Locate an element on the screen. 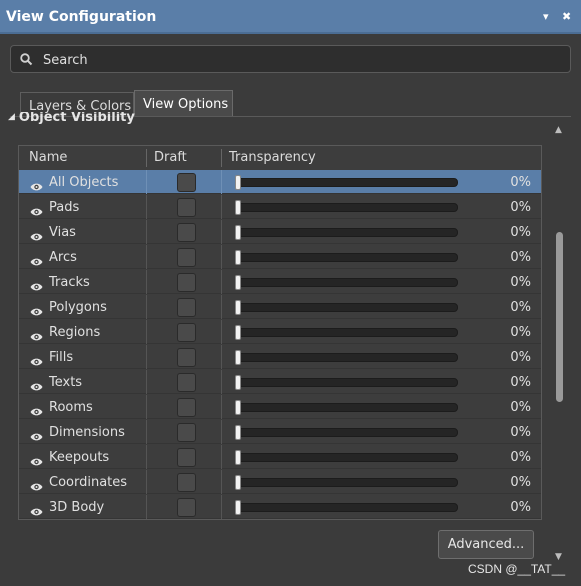 The width and height of the screenshot is (581, 586). table-header: Name Draft Transparency is located at coordinates (280, 158).